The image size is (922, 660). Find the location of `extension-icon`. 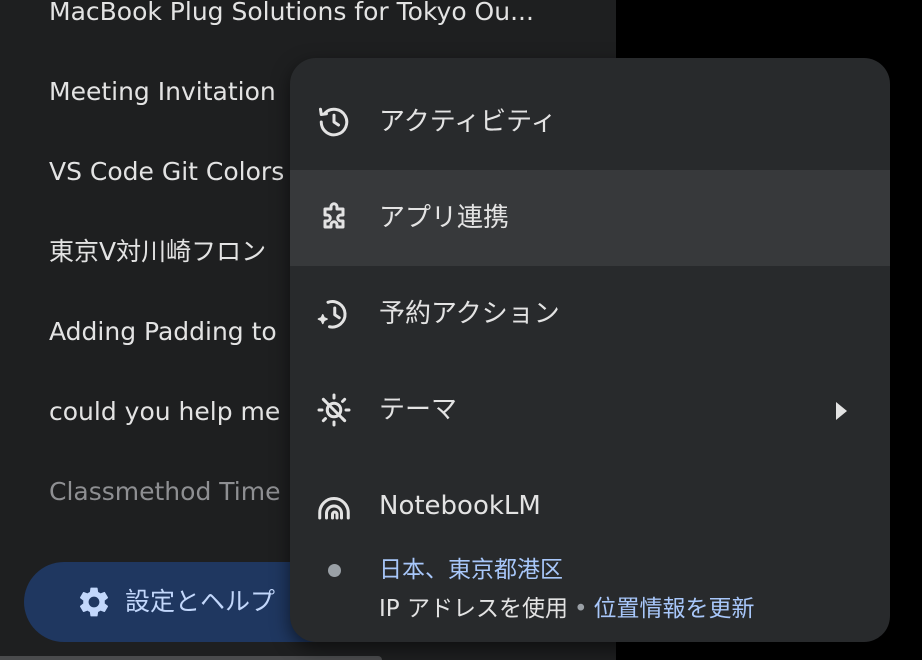

extension-icon is located at coordinates (334, 218).